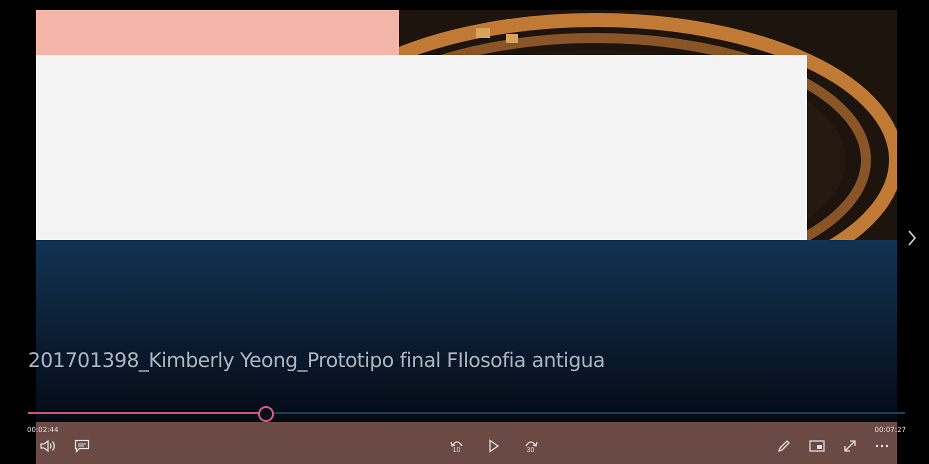 The image size is (929, 464). Describe the element at coordinates (457, 442) in the screenshot. I see `rewind-icon` at that location.